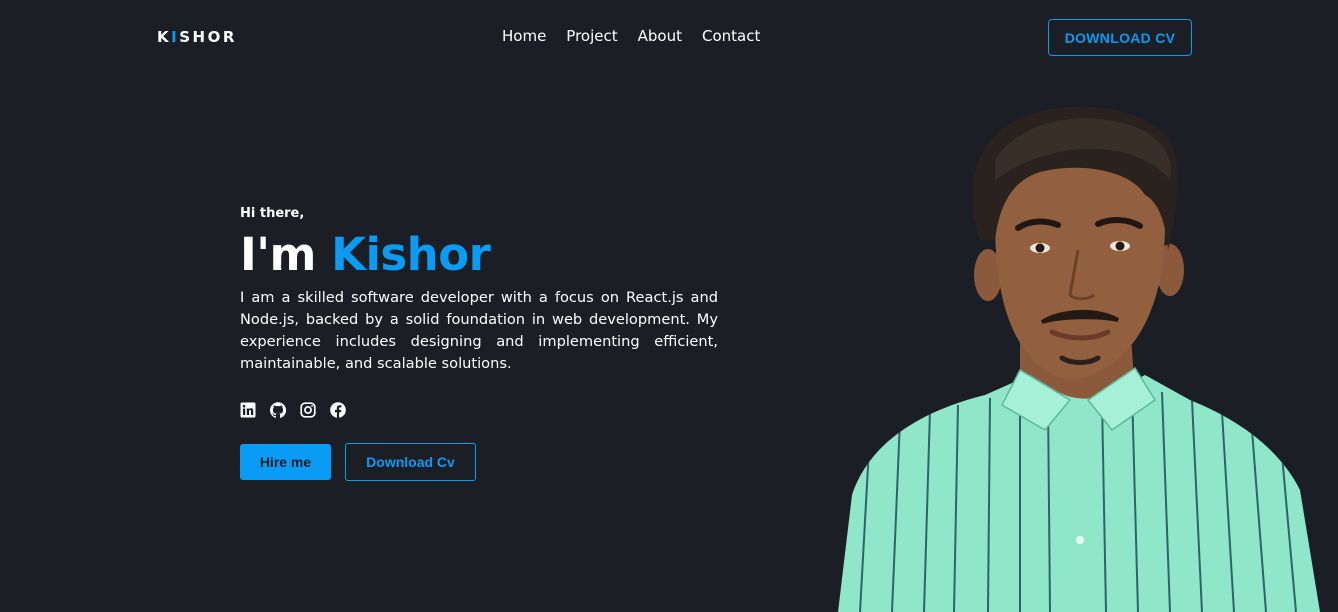 This screenshot has height=612, width=1338. What do you see at coordinates (660, 36) in the screenshot?
I see `nav-link-about: About` at bounding box center [660, 36].